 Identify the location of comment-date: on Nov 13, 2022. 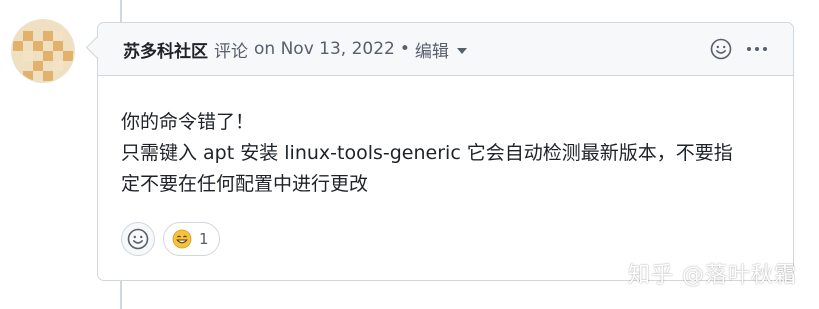
(324, 49).